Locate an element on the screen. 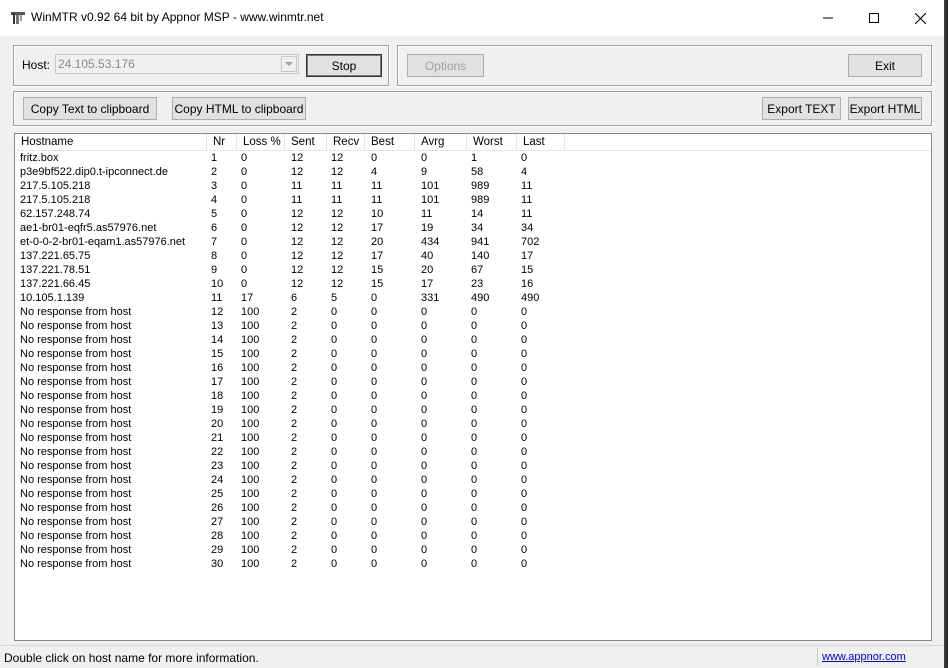 The image size is (948, 668). table-row: 217.5.105.218 4 0 11 11 11 101 989 11 is located at coordinates (473, 200).